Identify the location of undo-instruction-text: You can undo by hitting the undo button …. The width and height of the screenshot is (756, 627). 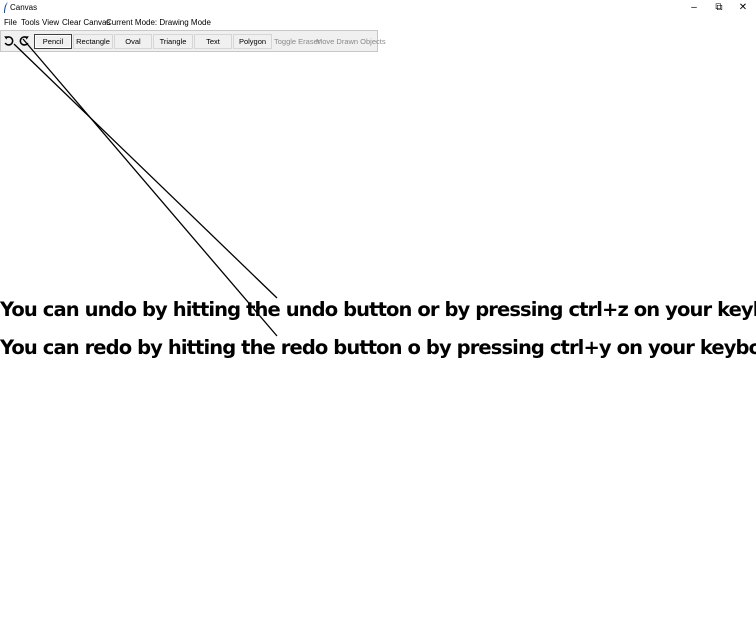
(378, 309).